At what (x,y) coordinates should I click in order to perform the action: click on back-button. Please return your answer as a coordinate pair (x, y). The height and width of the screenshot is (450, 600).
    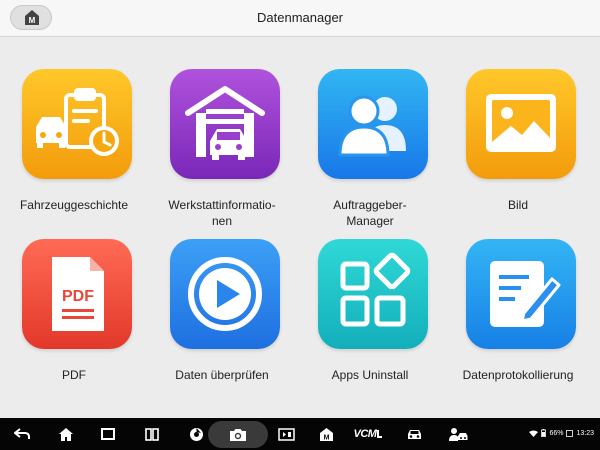
    Looking at the image, I should click on (22, 434).